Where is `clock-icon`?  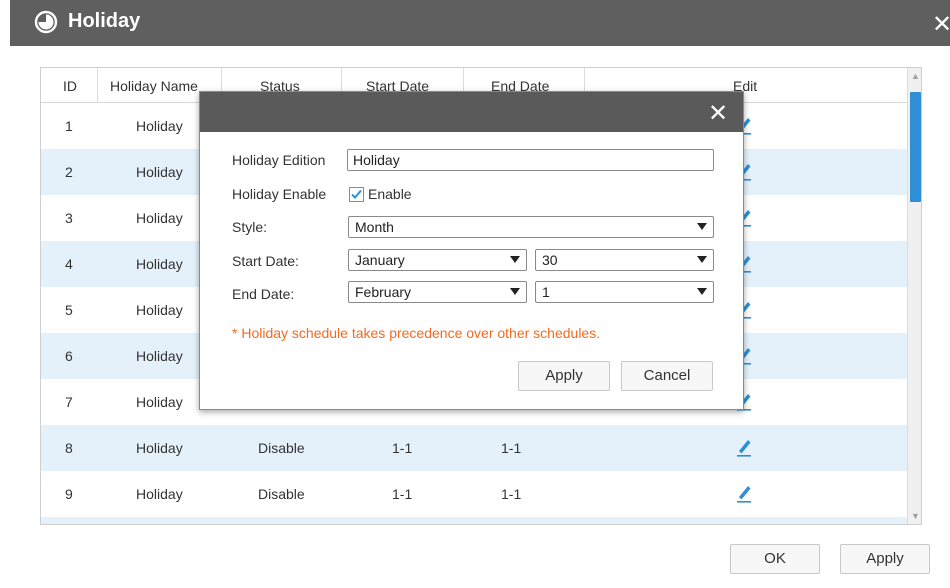 clock-icon is located at coordinates (46, 22).